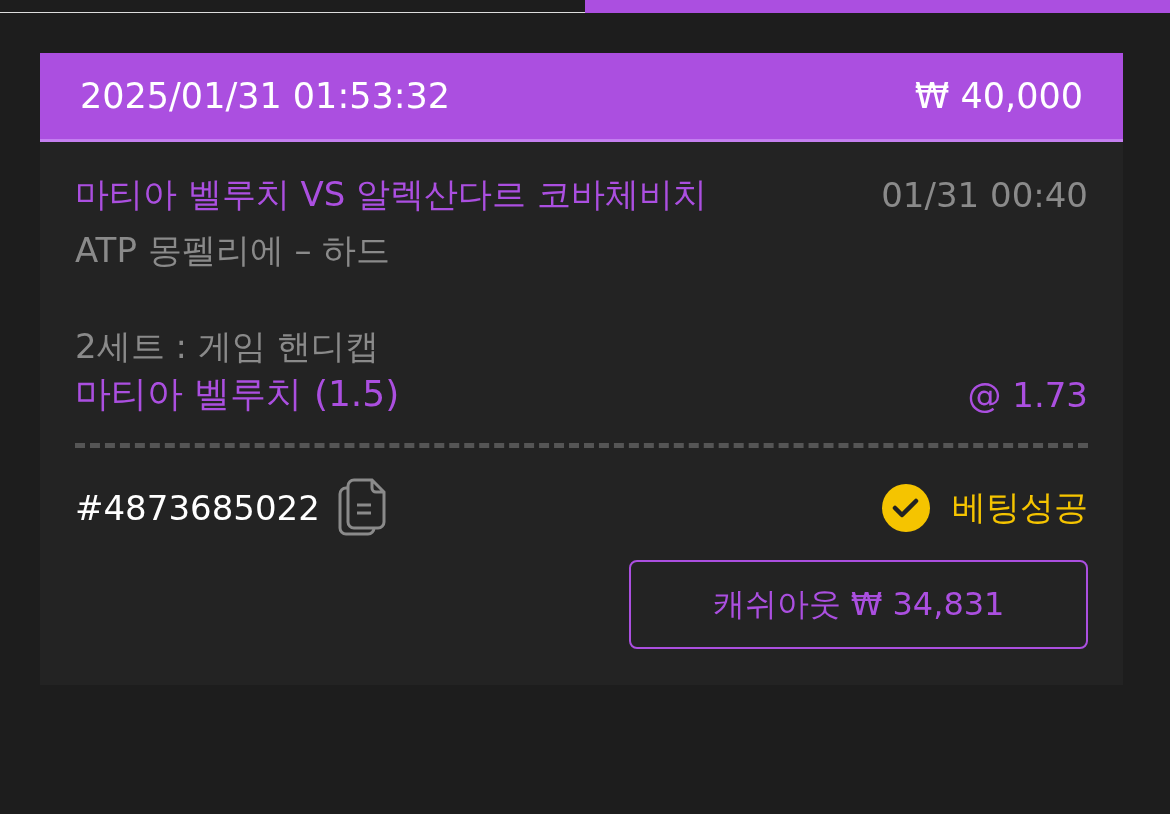 The image size is (1170, 814). Describe the element at coordinates (197, 508) in the screenshot. I see `ticket-id: #4873685022` at that location.